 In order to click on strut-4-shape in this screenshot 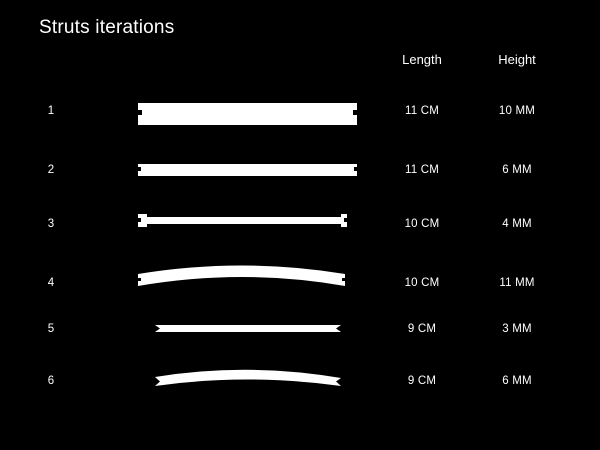, I will do `click(241, 275)`.